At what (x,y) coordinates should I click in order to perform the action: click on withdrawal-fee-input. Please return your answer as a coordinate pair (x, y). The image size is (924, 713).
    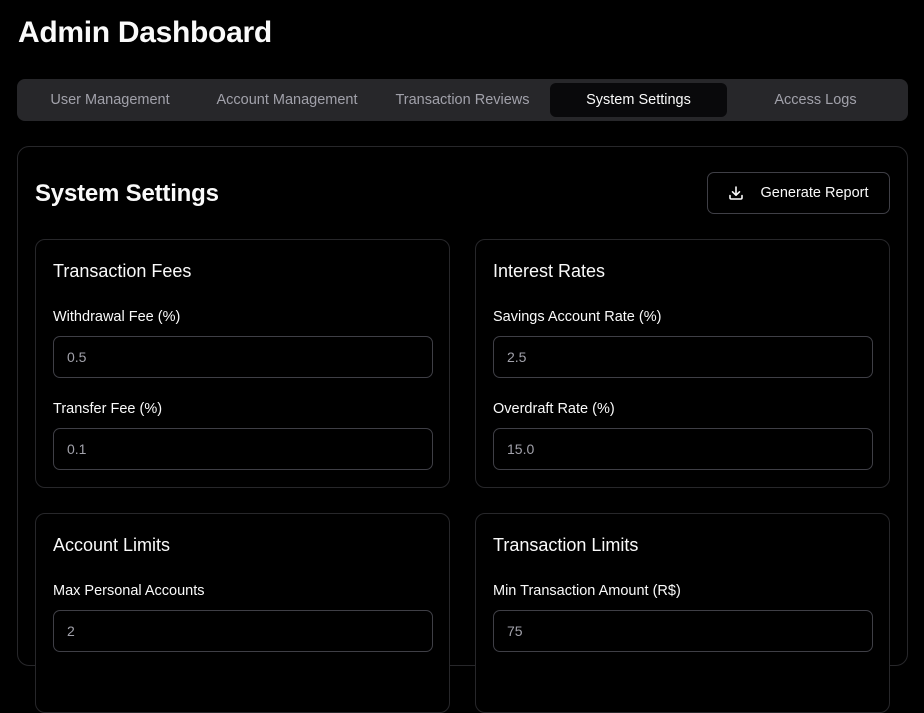
    Looking at the image, I should click on (243, 357).